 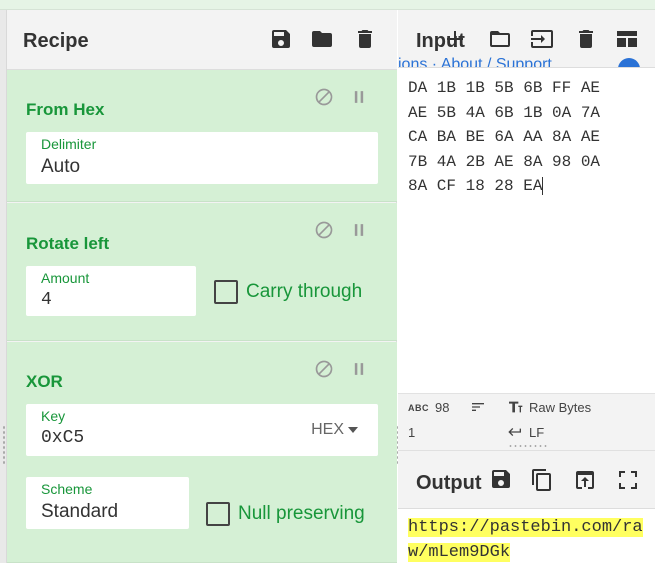 I want to click on encoding-selector: Raw Bytes, so click(x=549, y=407).